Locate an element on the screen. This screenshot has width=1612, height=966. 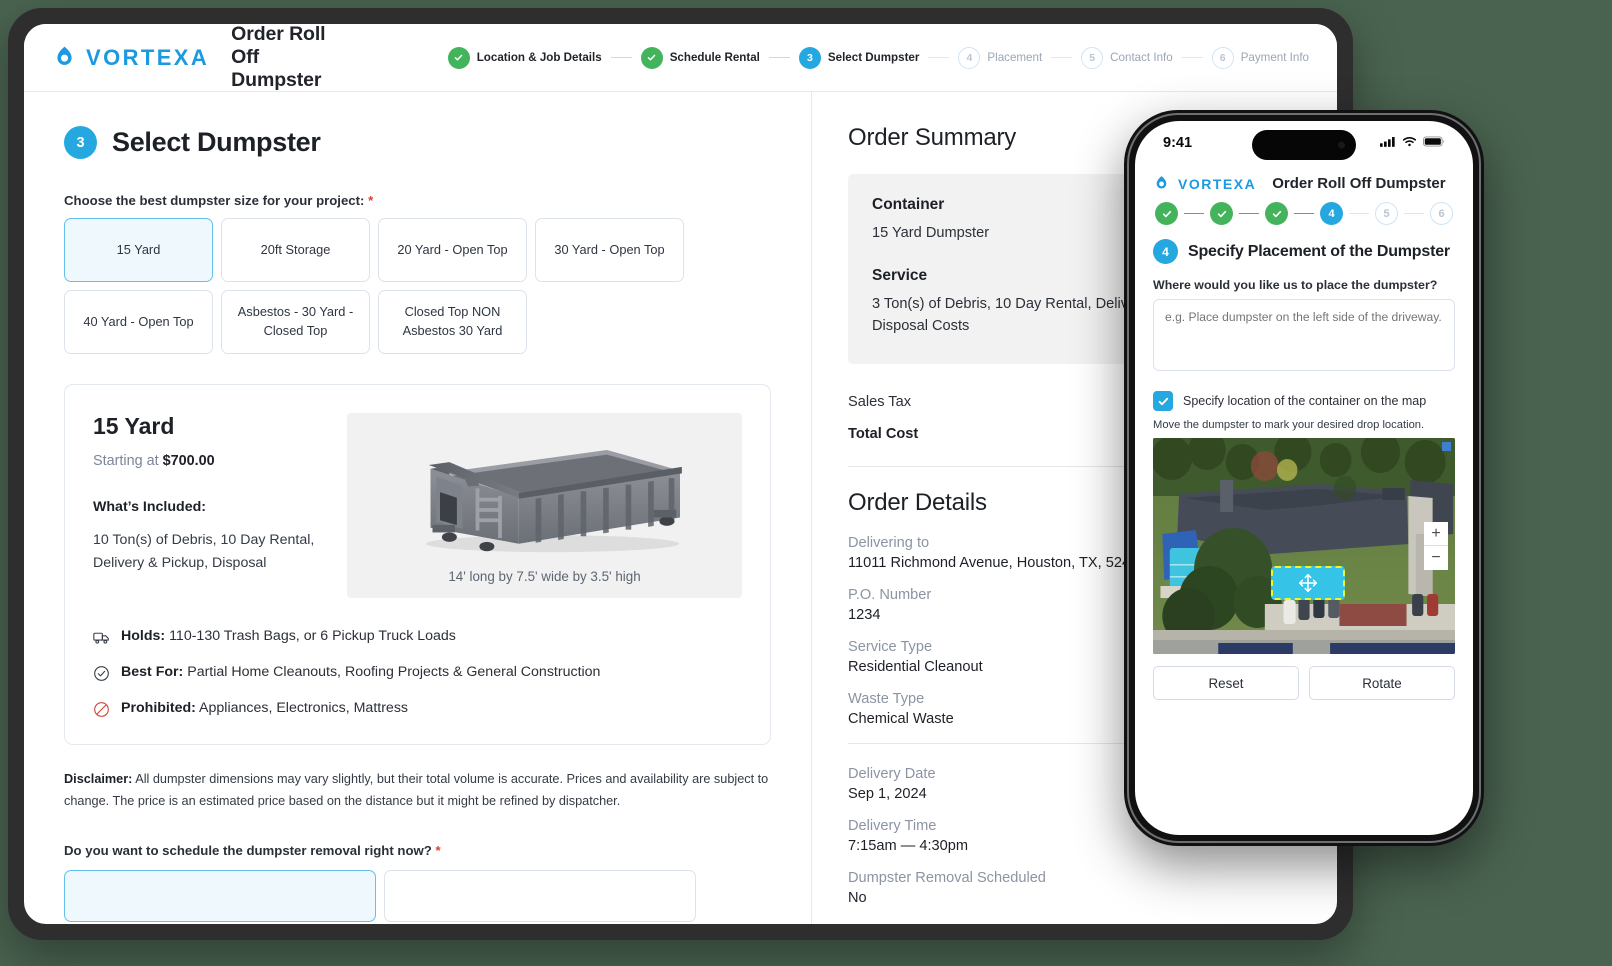
phone-status-bar: 9:41 is located at coordinates (1304, 143).